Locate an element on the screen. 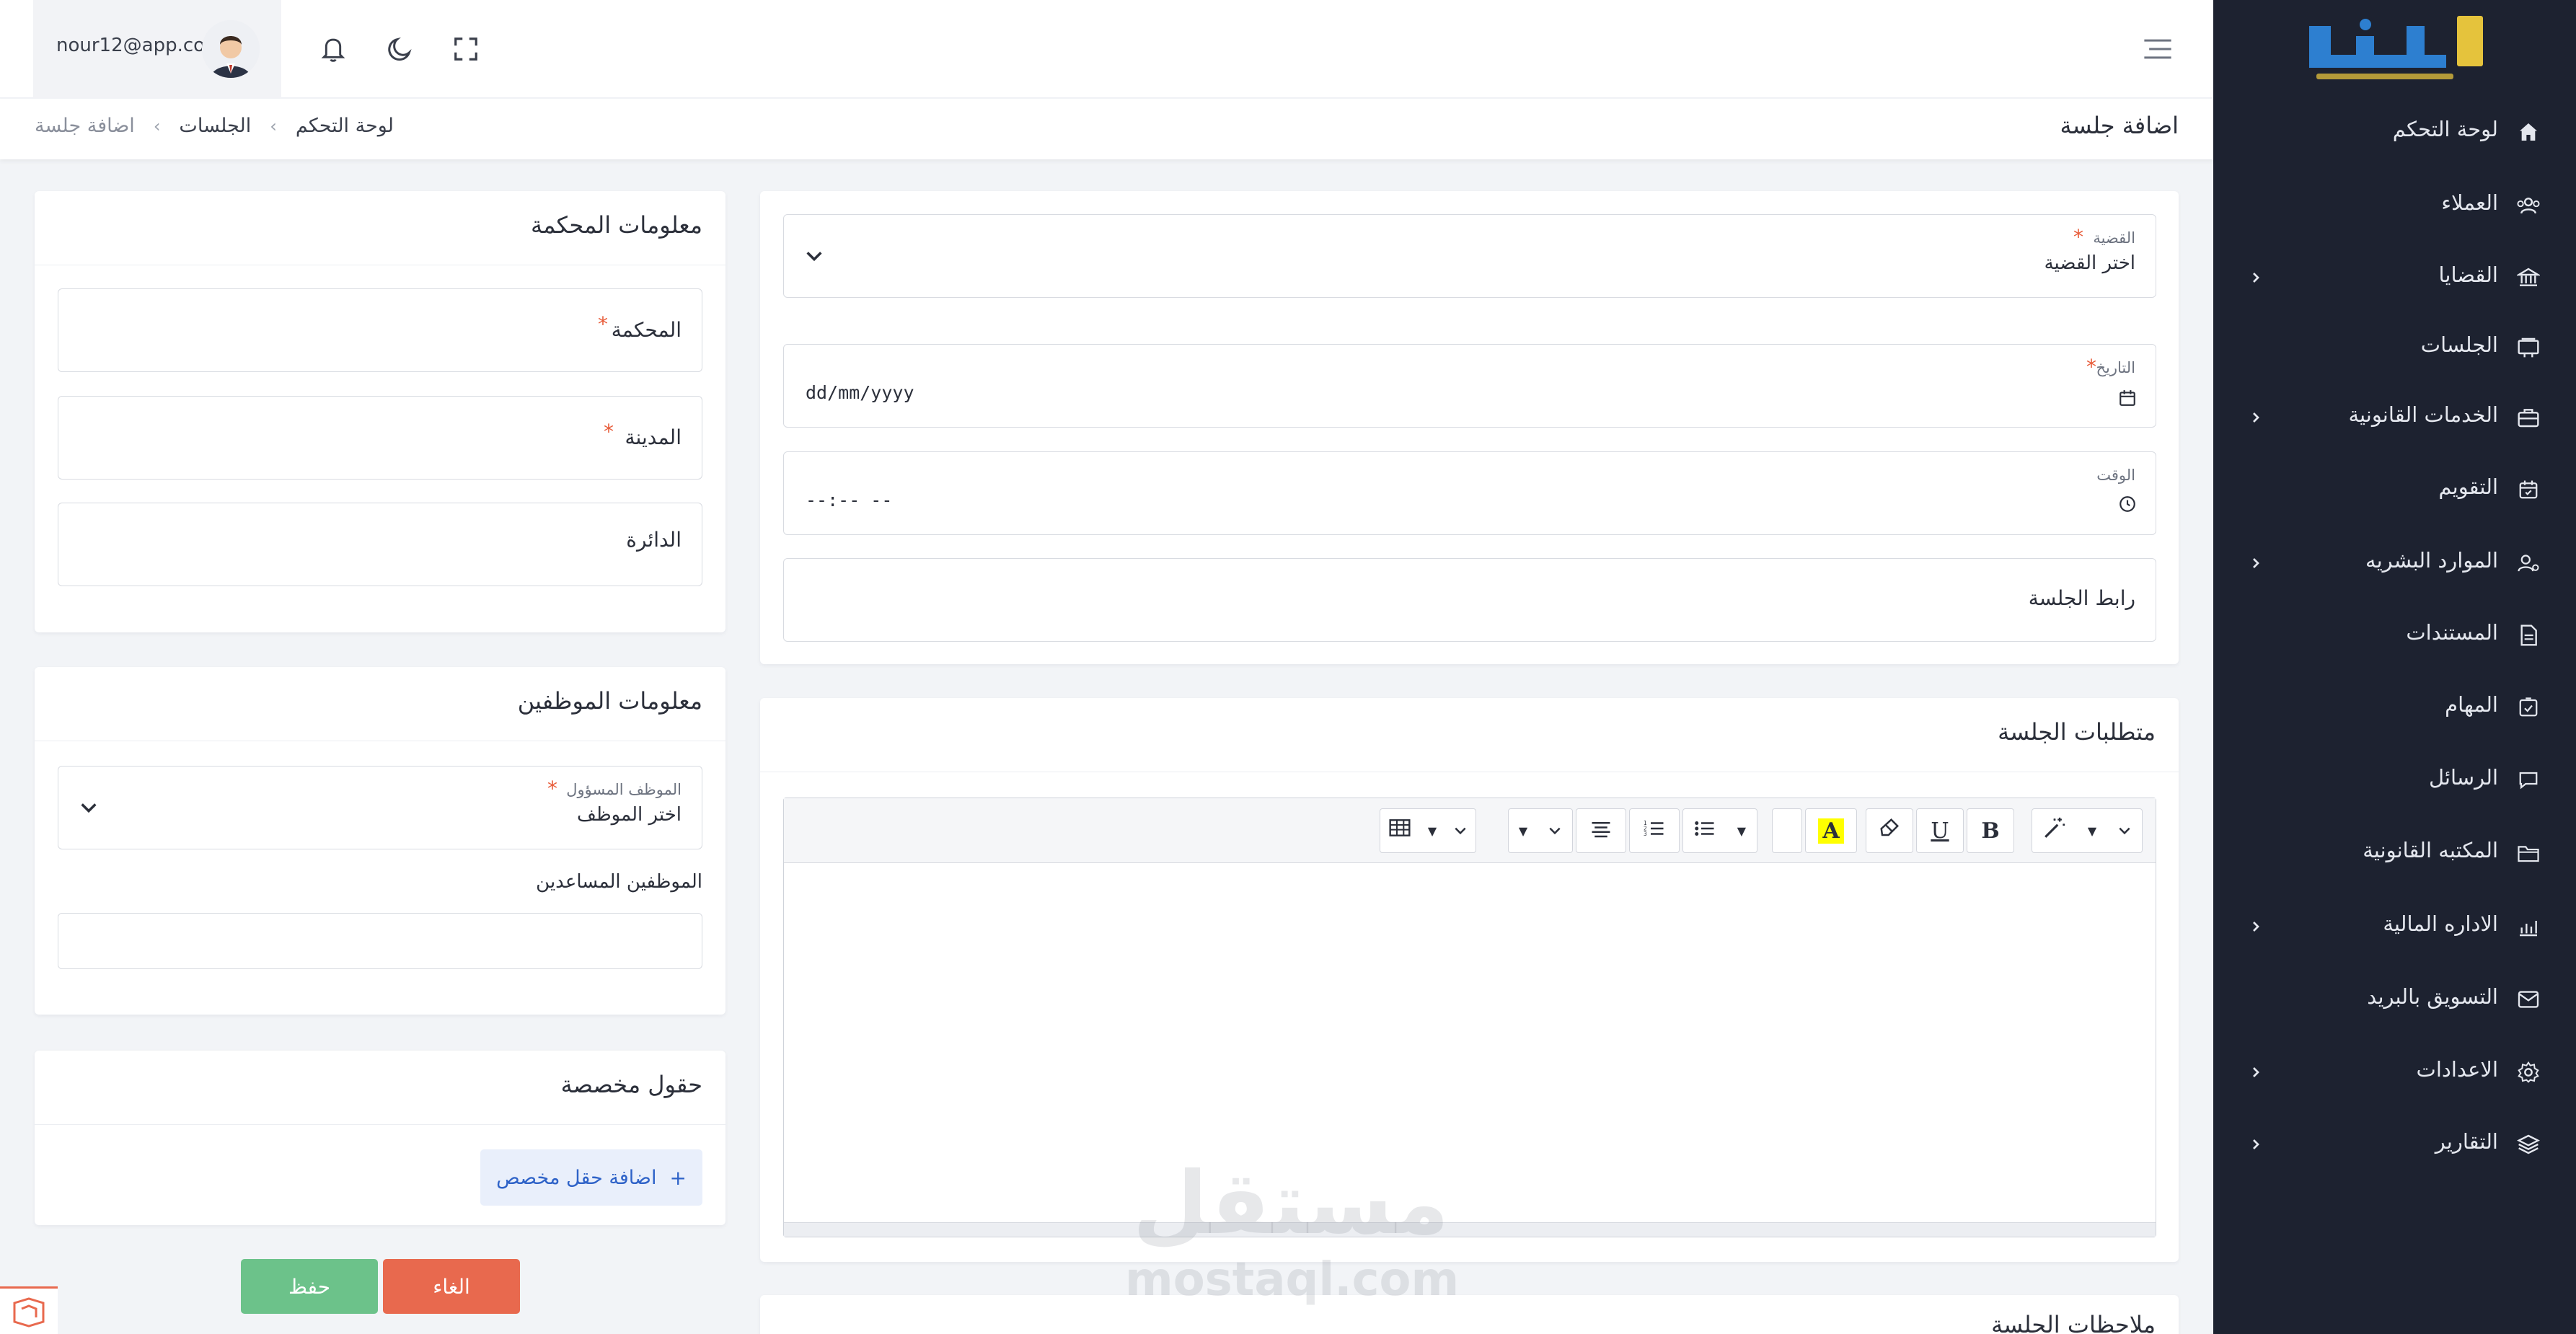 Image resolution: width=2576 pixels, height=1334 pixels. case-select: القضية * اختر القضية is located at coordinates (1469, 256).